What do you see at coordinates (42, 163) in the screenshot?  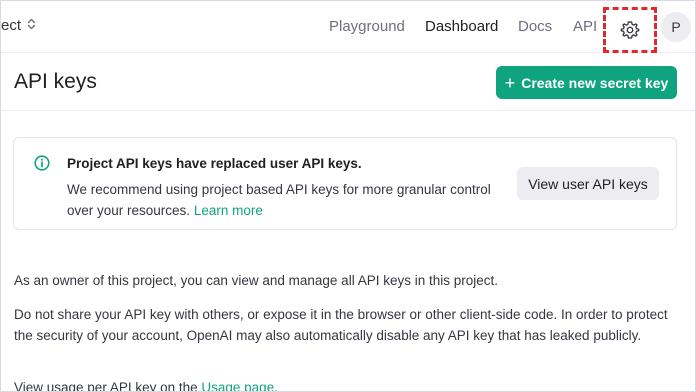 I see `info-circle-icon` at bounding box center [42, 163].